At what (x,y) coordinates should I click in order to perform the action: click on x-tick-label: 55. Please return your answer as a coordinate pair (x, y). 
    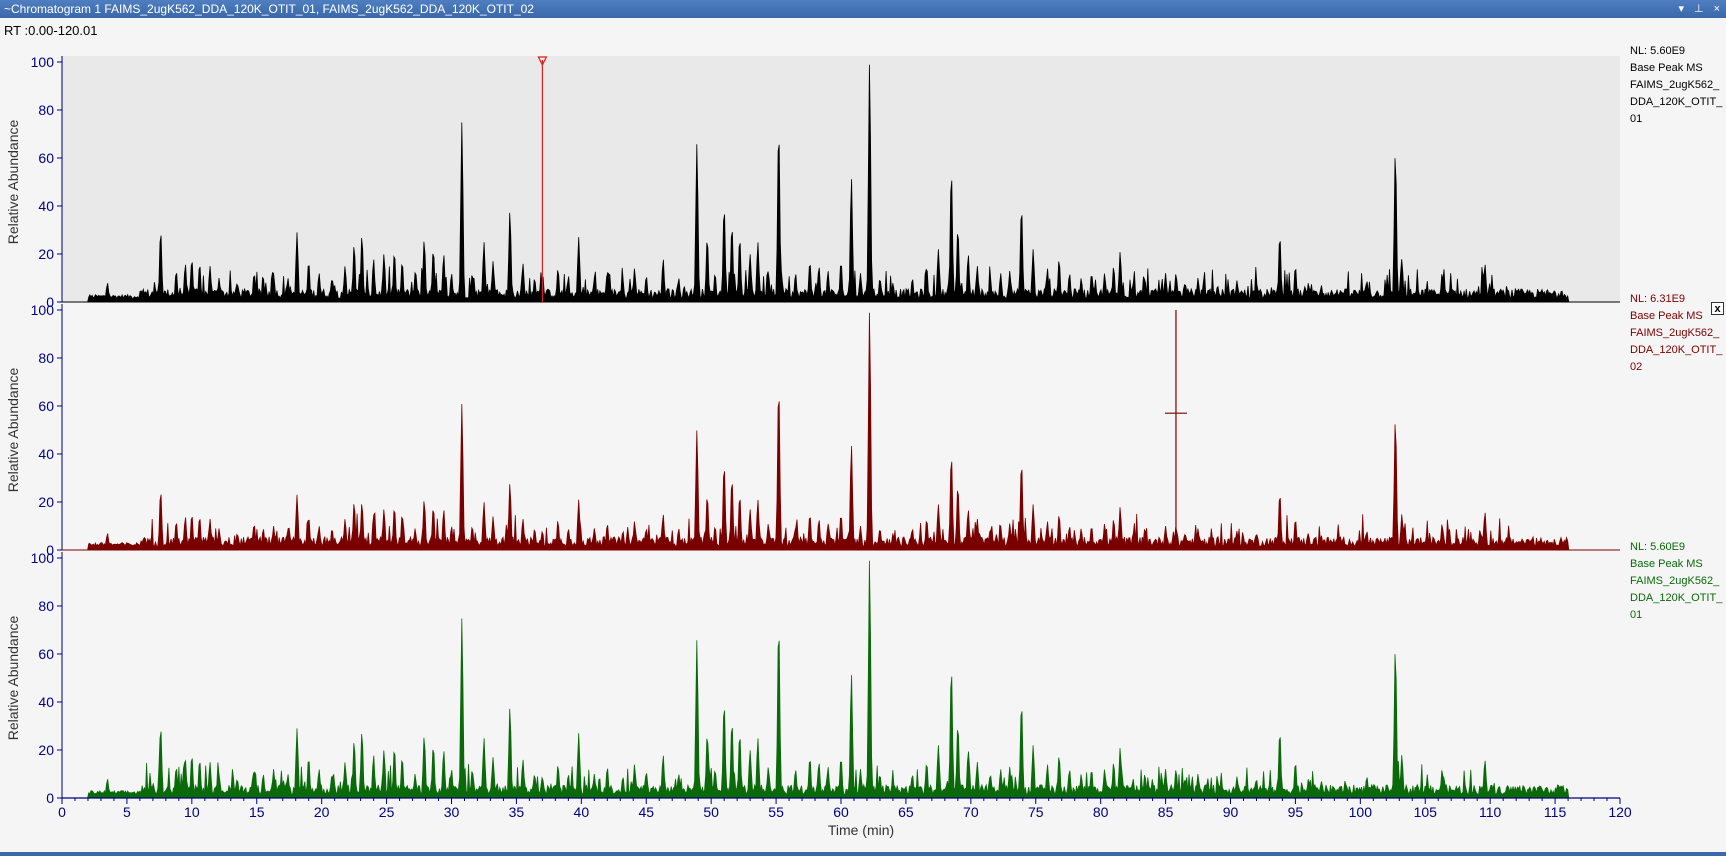
    Looking at the image, I should click on (776, 812).